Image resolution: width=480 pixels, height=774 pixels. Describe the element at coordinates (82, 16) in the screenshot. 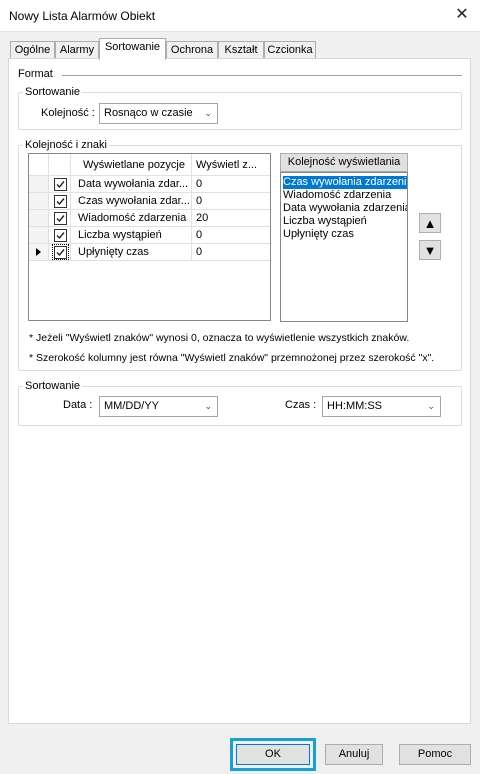

I see `window-title: Nowy Lista Alarmów Obiekt` at that location.